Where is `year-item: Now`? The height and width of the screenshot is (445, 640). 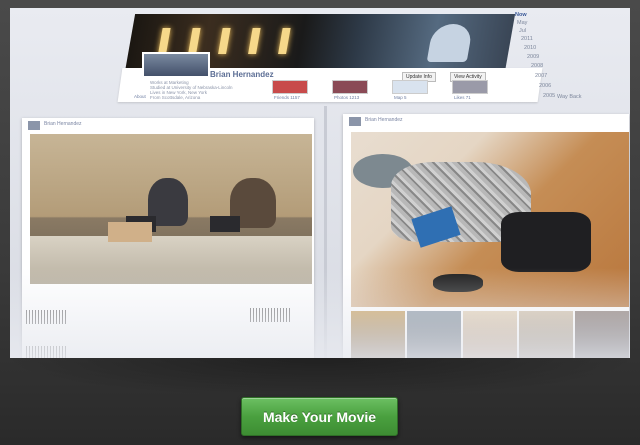 year-item: Now is located at coordinates (521, 15).